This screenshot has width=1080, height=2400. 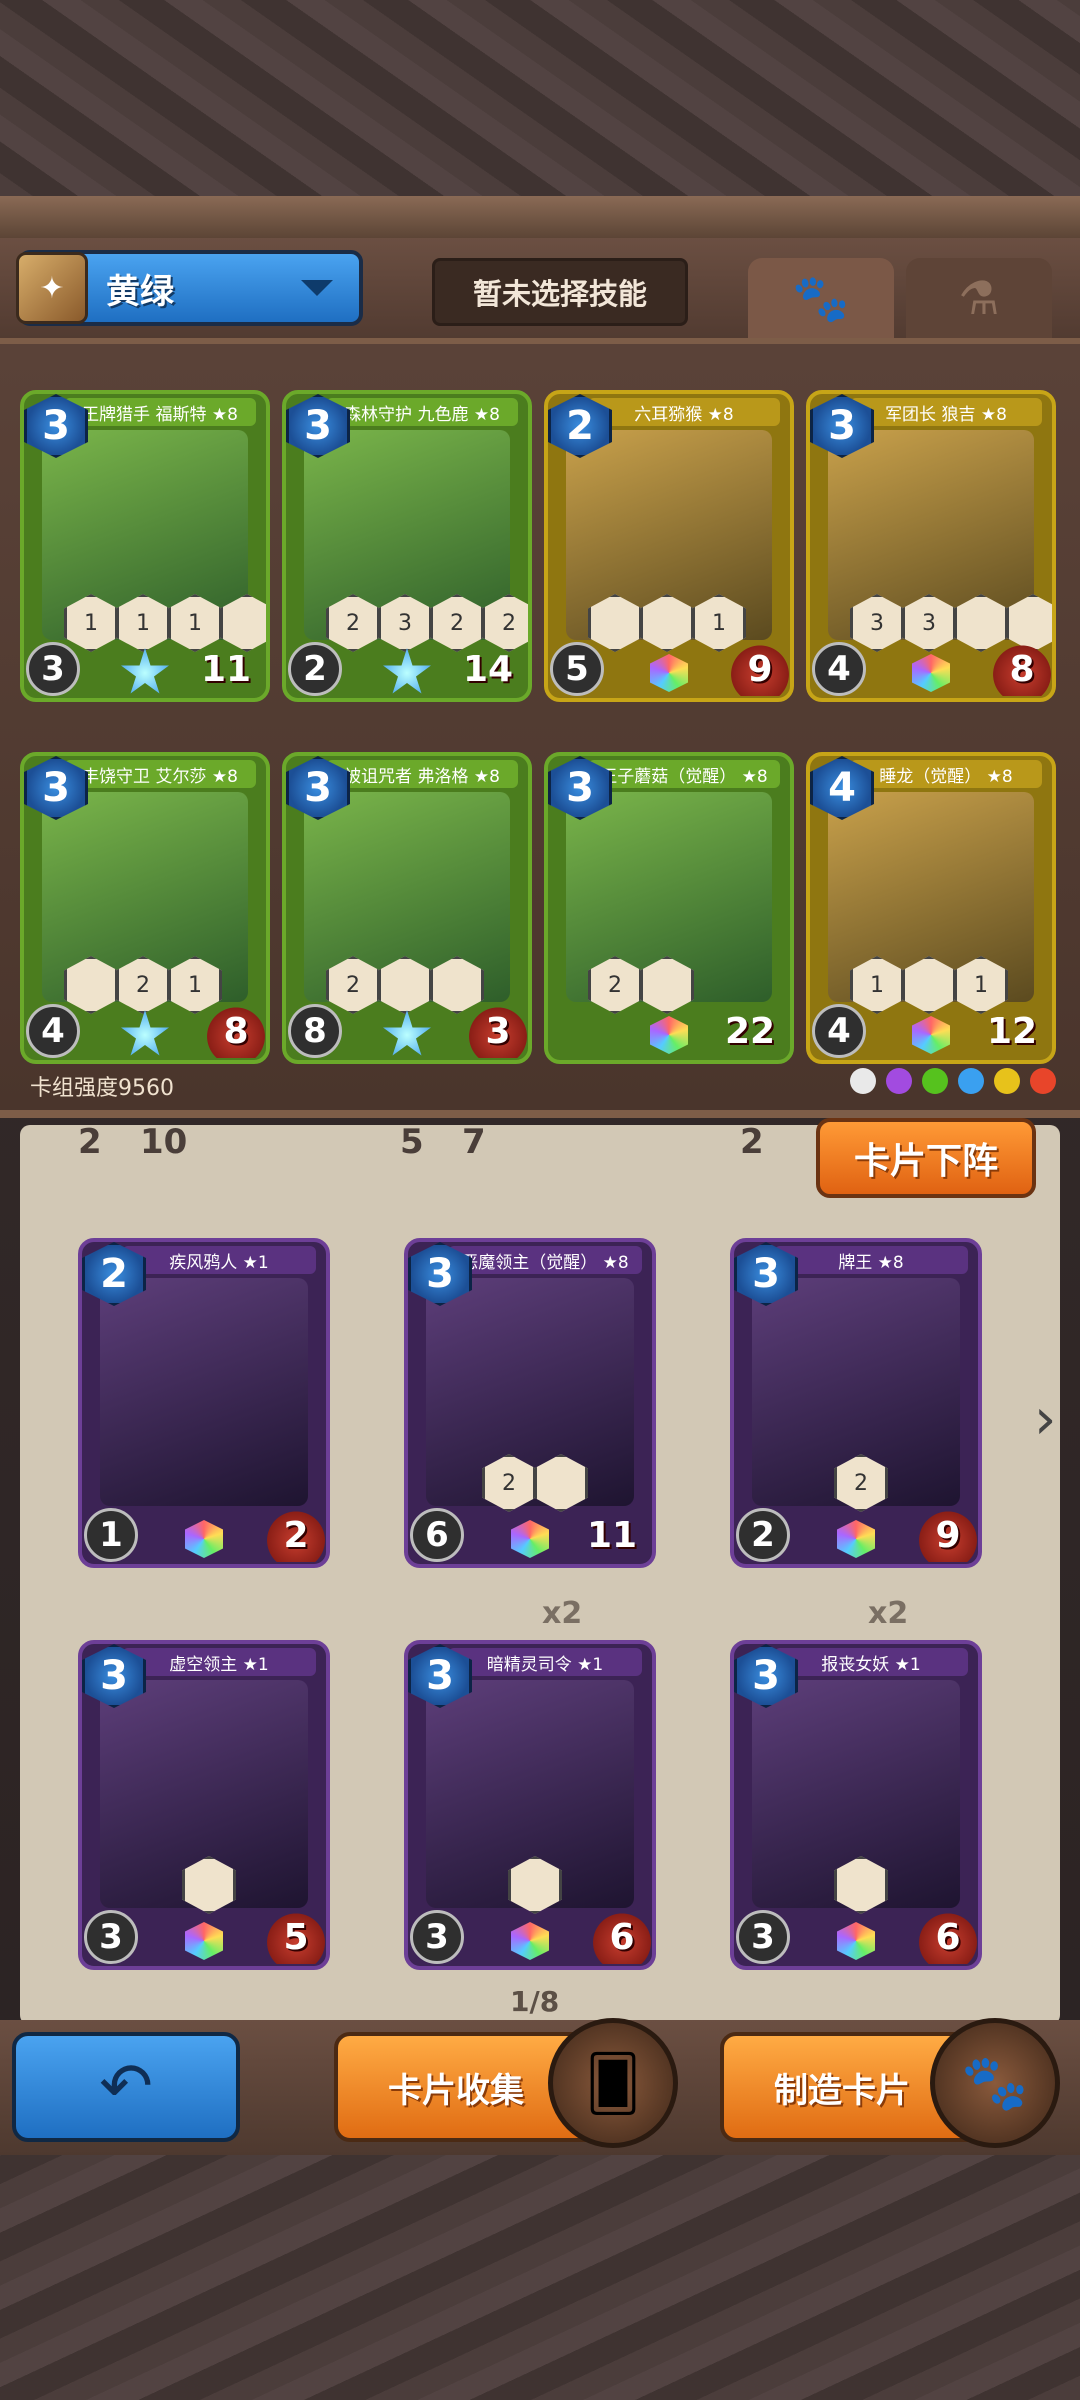 I want to click on card-title: 疾风鸦人 ★1, so click(x=219, y=1260).